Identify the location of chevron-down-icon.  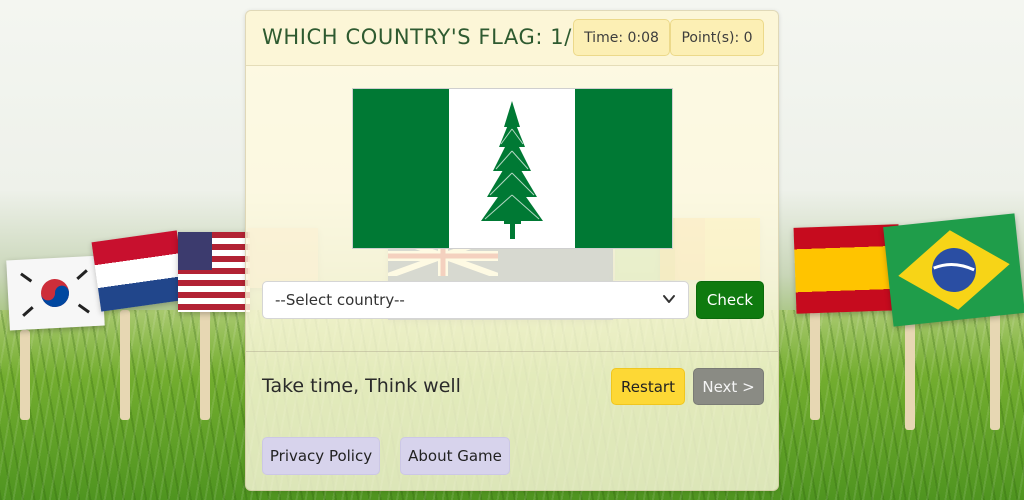
(669, 299).